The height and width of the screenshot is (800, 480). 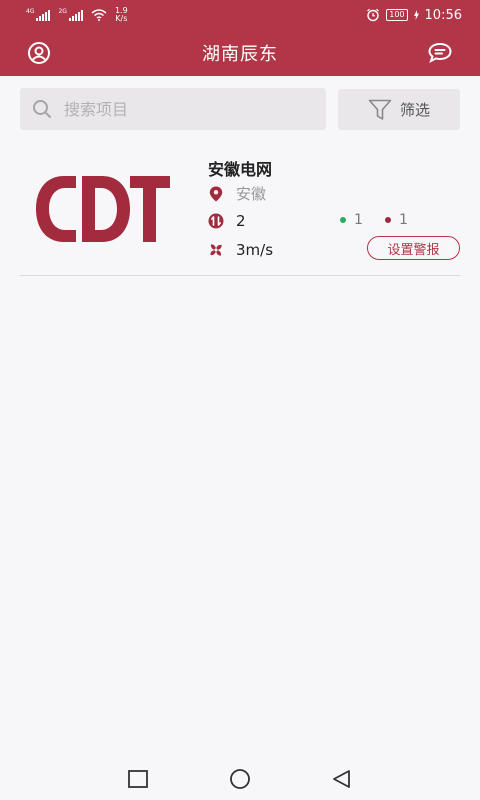 What do you see at coordinates (42, 109) in the screenshot?
I see `search-icon` at bounding box center [42, 109].